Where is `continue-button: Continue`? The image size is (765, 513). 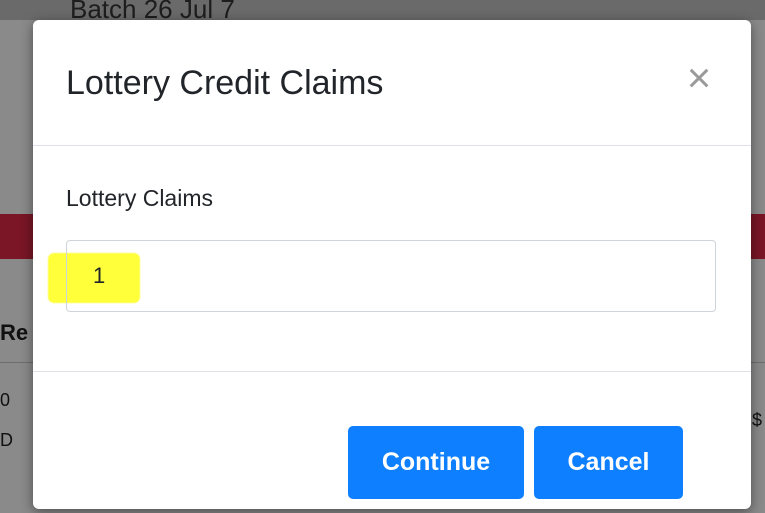
continue-button: Continue is located at coordinates (436, 462).